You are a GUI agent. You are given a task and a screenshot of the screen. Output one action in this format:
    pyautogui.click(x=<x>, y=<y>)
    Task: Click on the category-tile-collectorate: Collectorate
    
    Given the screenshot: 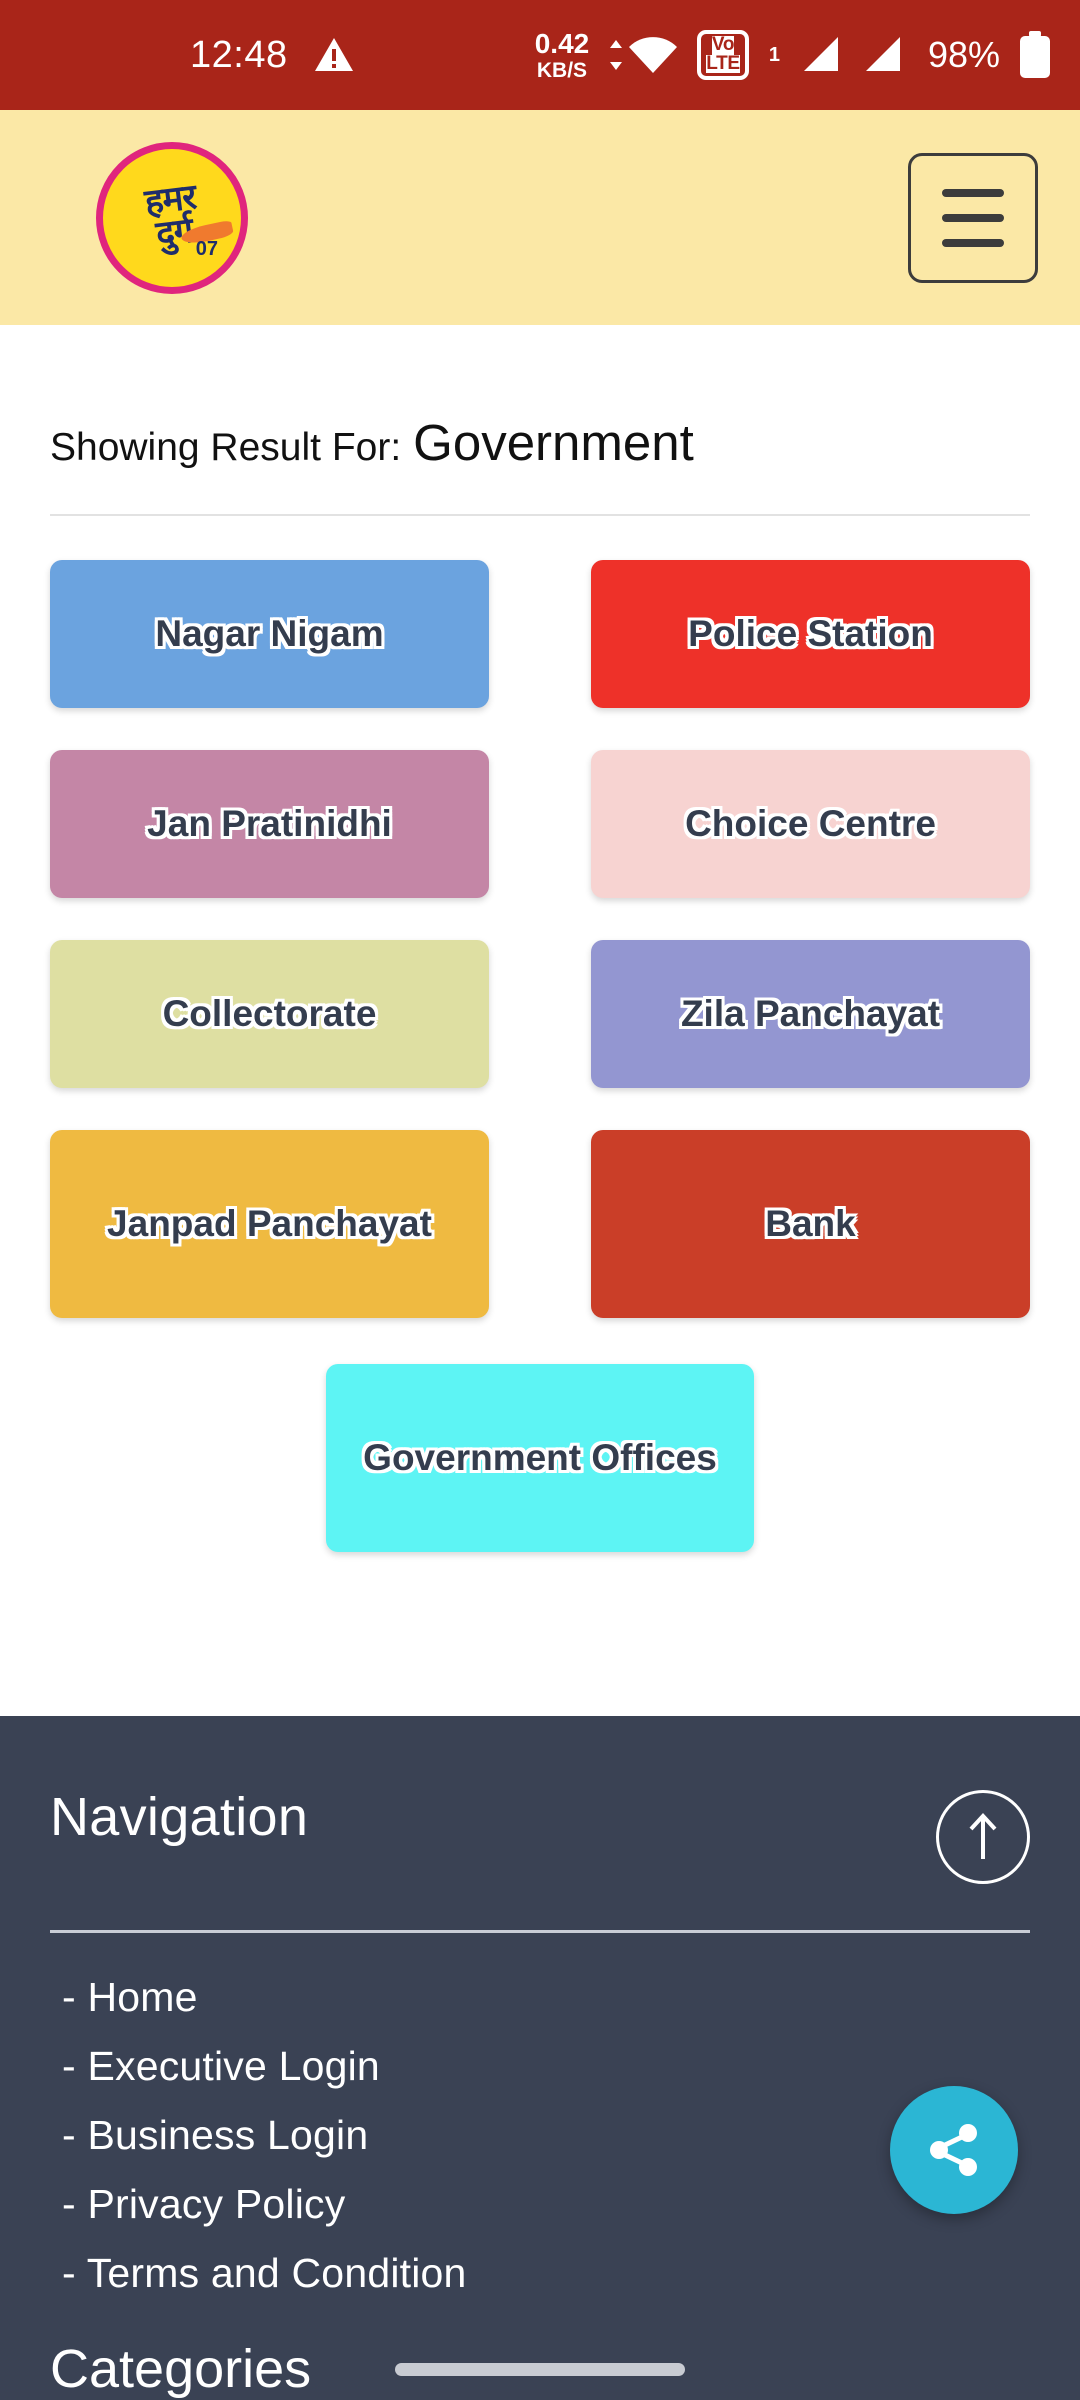 What is the action you would take?
    pyautogui.click(x=269, y=1014)
    